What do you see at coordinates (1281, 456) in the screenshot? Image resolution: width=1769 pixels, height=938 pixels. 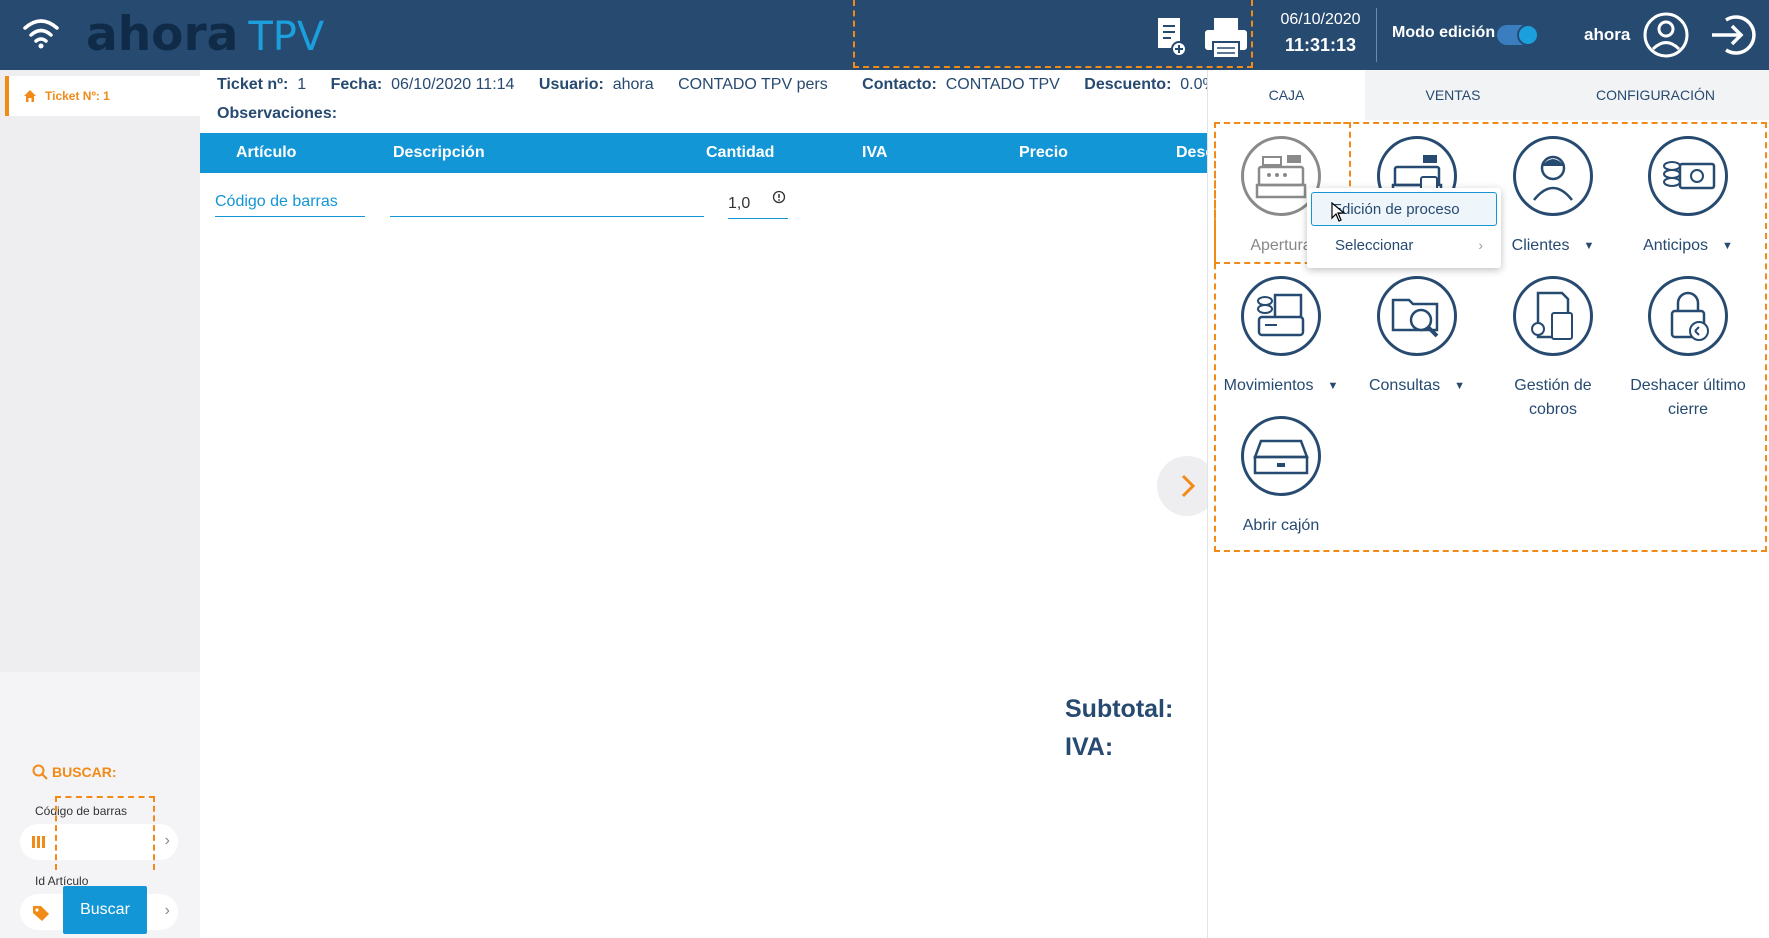 I see `cash-drawer-icon` at bounding box center [1281, 456].